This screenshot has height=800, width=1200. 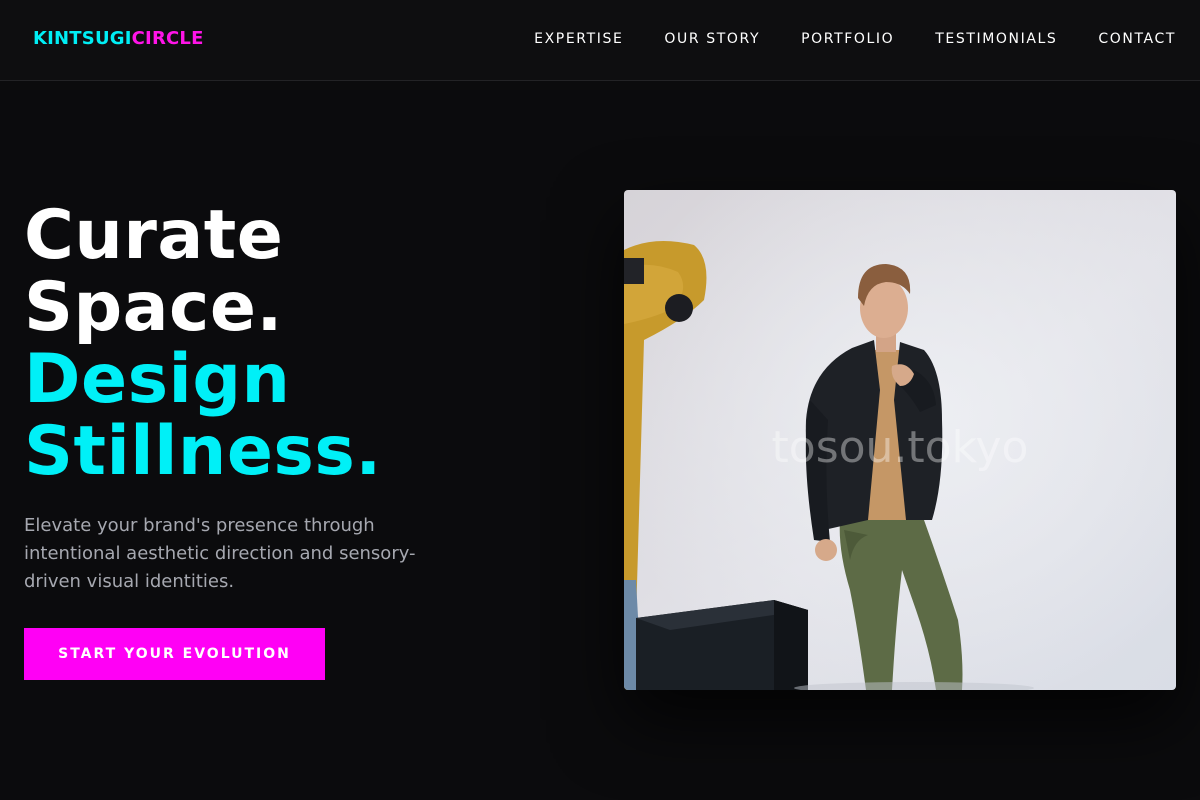 I want to click on hero-headline-line-3: Design, so click(x=157, y=379).